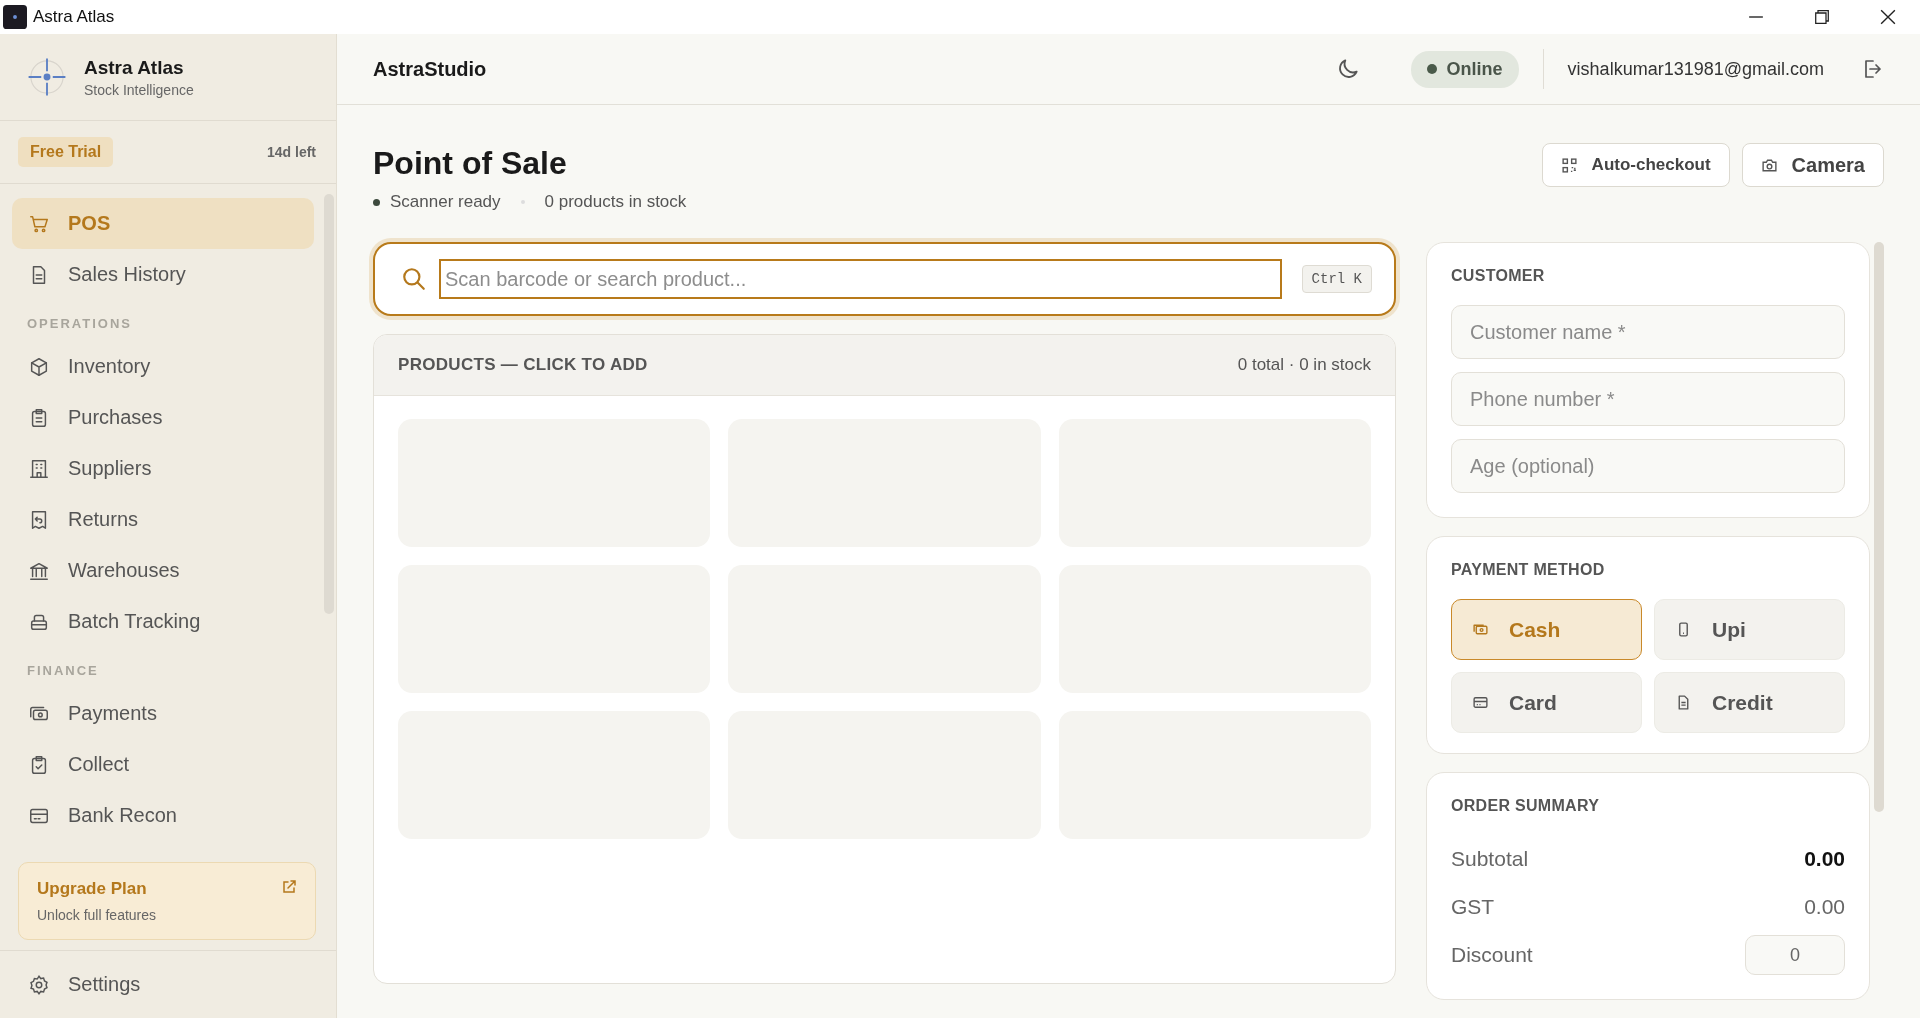  I want to click on nav-item: Suppliers, so click(163, 468).